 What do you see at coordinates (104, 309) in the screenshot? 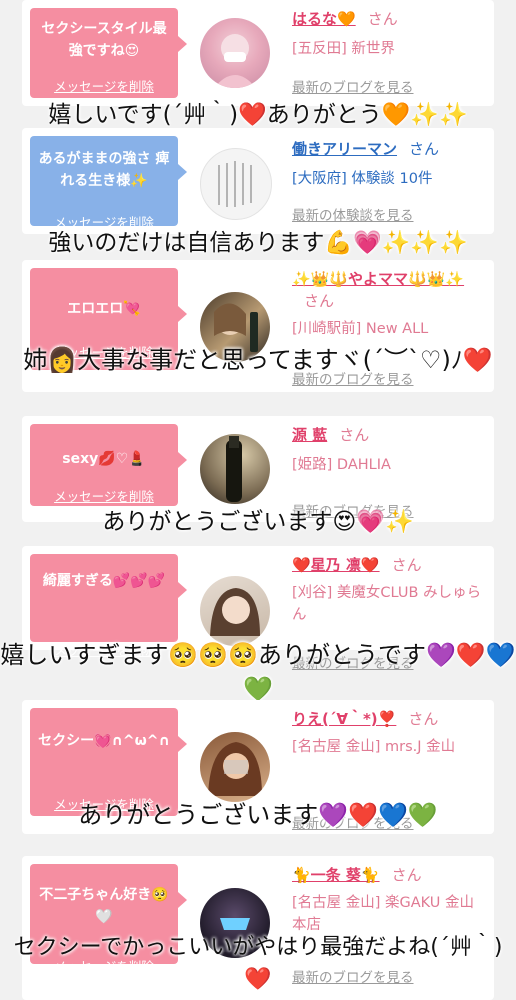
I see `message-text: エロエロ💘` at bounding box center [104, 309].